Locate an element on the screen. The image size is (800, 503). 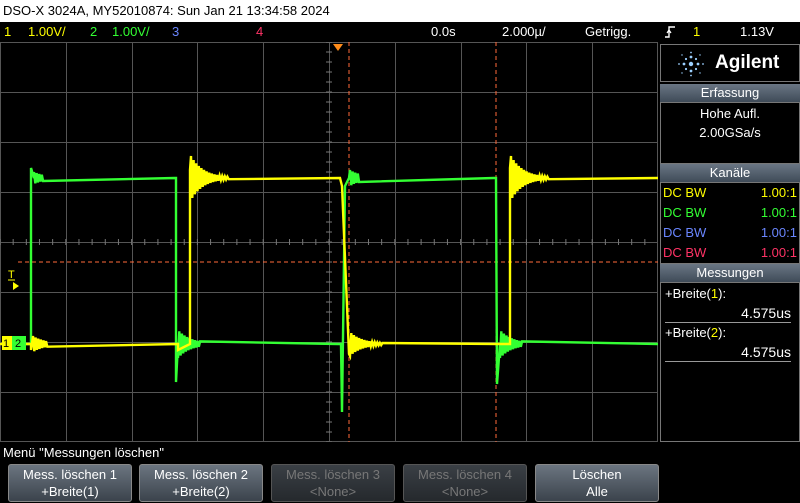
ch1-scale: 1.00V/ is located at coordinates (47, 32).